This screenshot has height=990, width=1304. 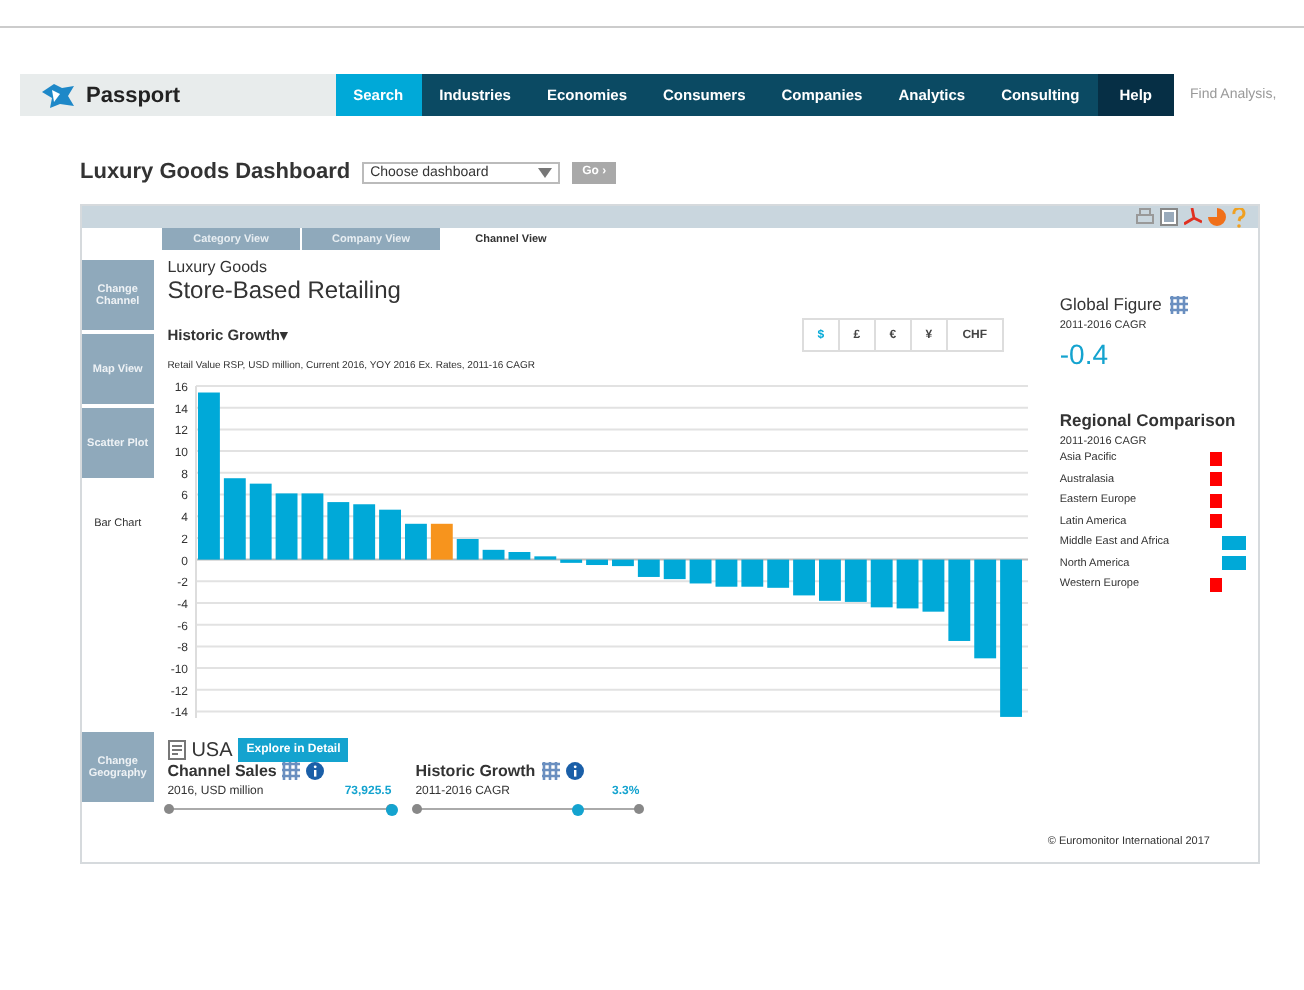 I want to click on global-figure-value: -0.4, so click(x=1084, y=354).